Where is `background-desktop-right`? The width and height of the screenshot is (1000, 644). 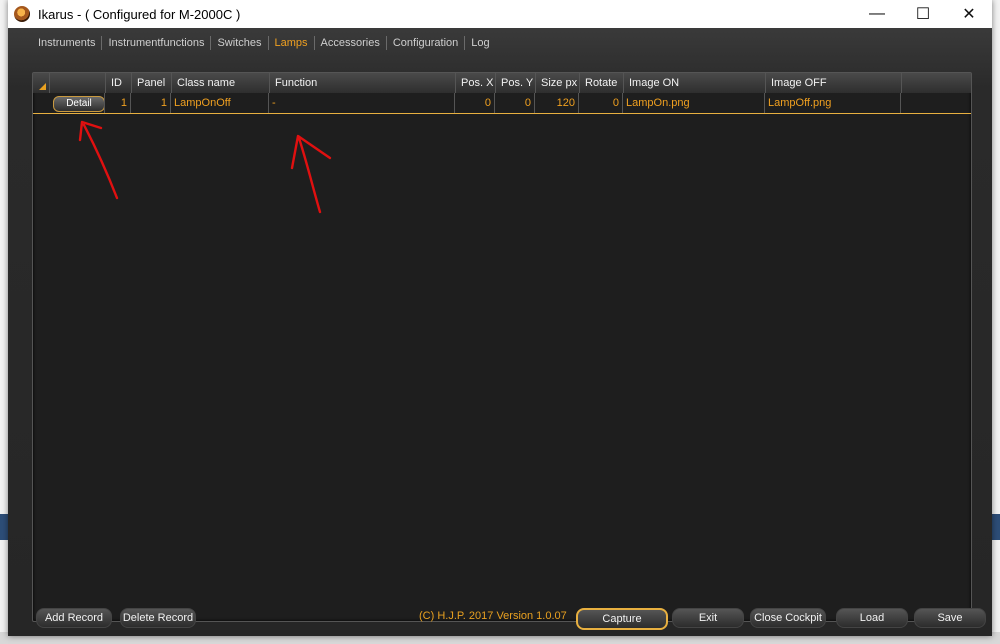
background-desktop-right is located at coordinates (996, 322).